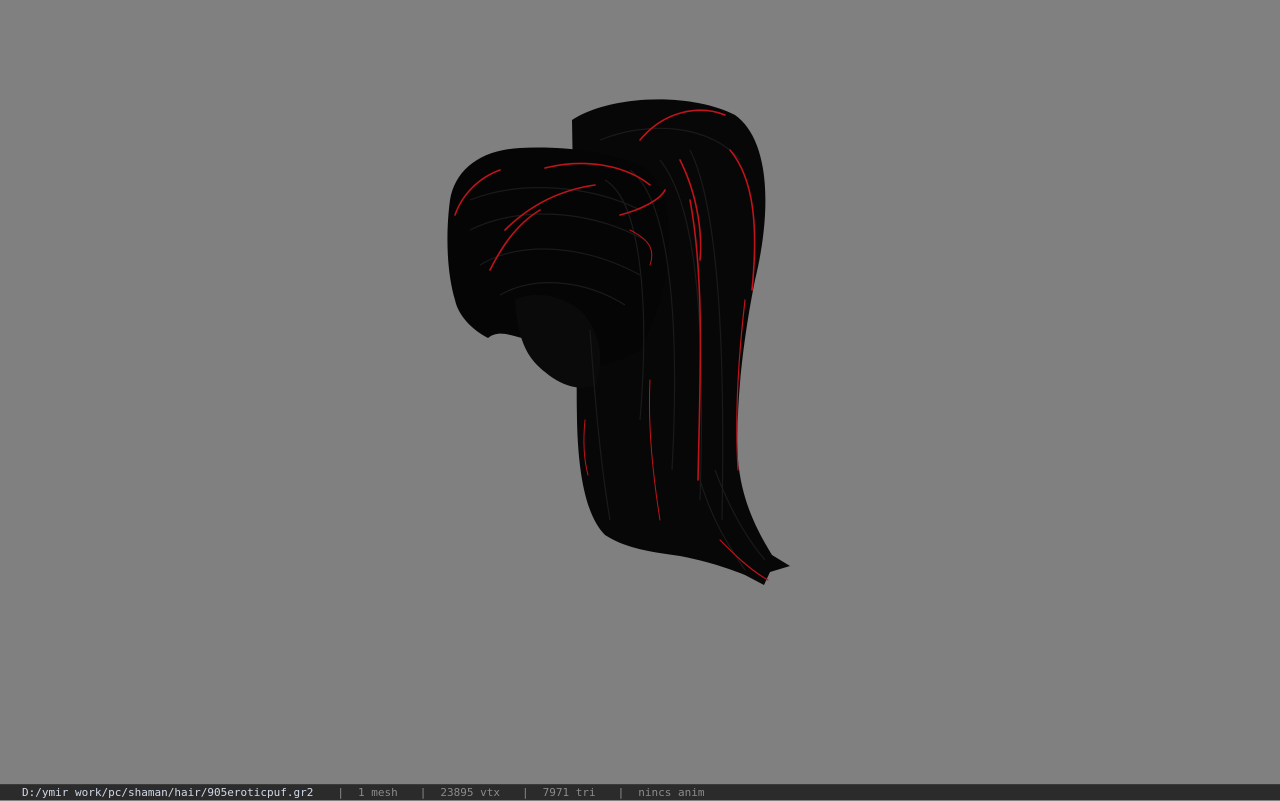 The width and height of the screenshot is (1280, 801). What do you see at coordinates (378, 792) in the screenshot?
I see `status-mesh-count: 1 mesh` at bounding box center [378, 792].